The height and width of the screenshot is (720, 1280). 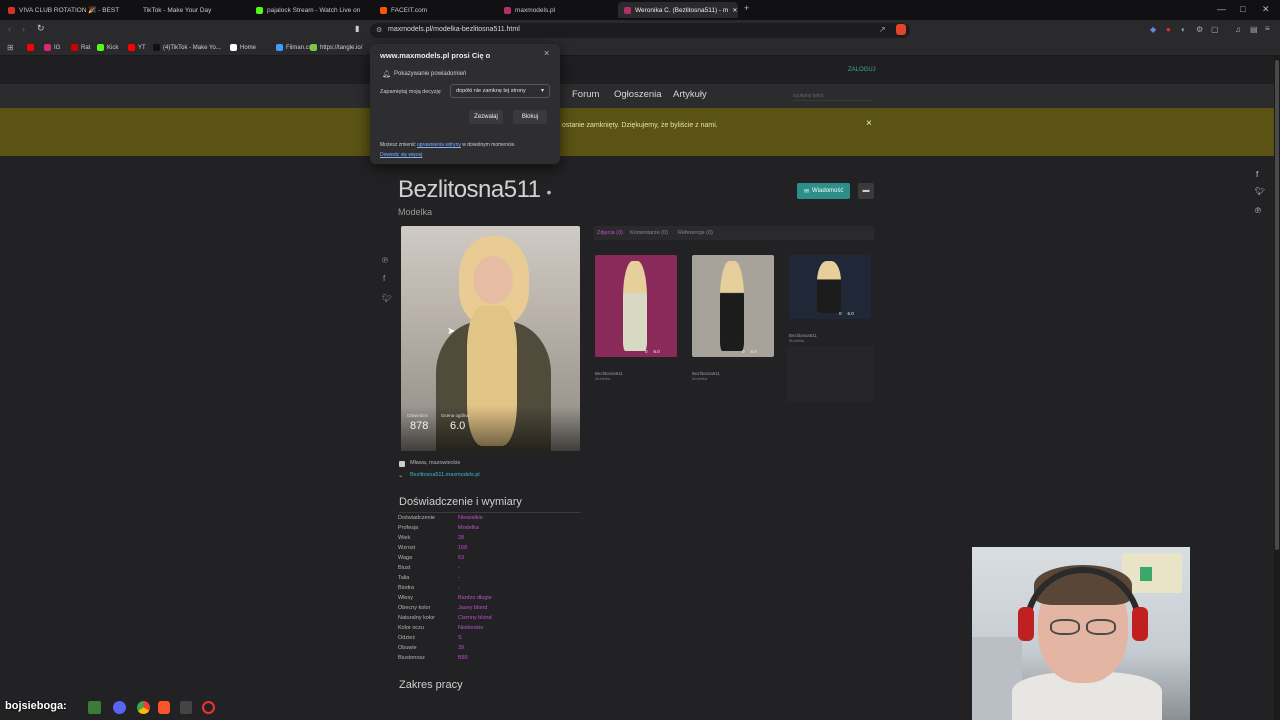 I want to click on brave-icon, so click(x=164, y=707).